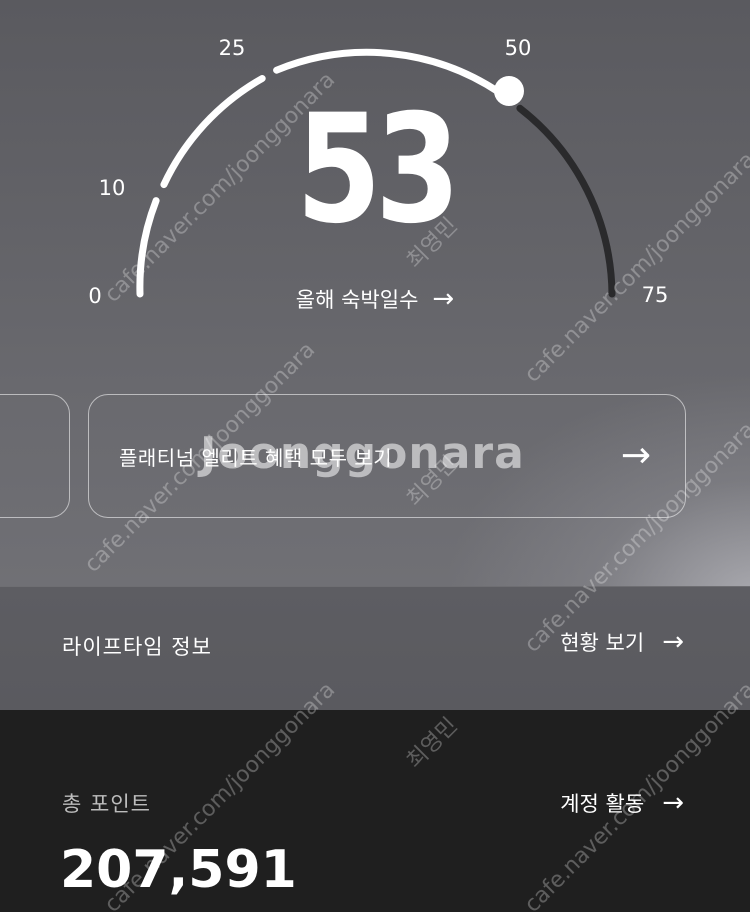 The height and width of the screenshot is (912, 750). I want to click on platinum-benefits-card: 플래티넘 엘리트 혜택 모두 보기 →, so click(387, 456).